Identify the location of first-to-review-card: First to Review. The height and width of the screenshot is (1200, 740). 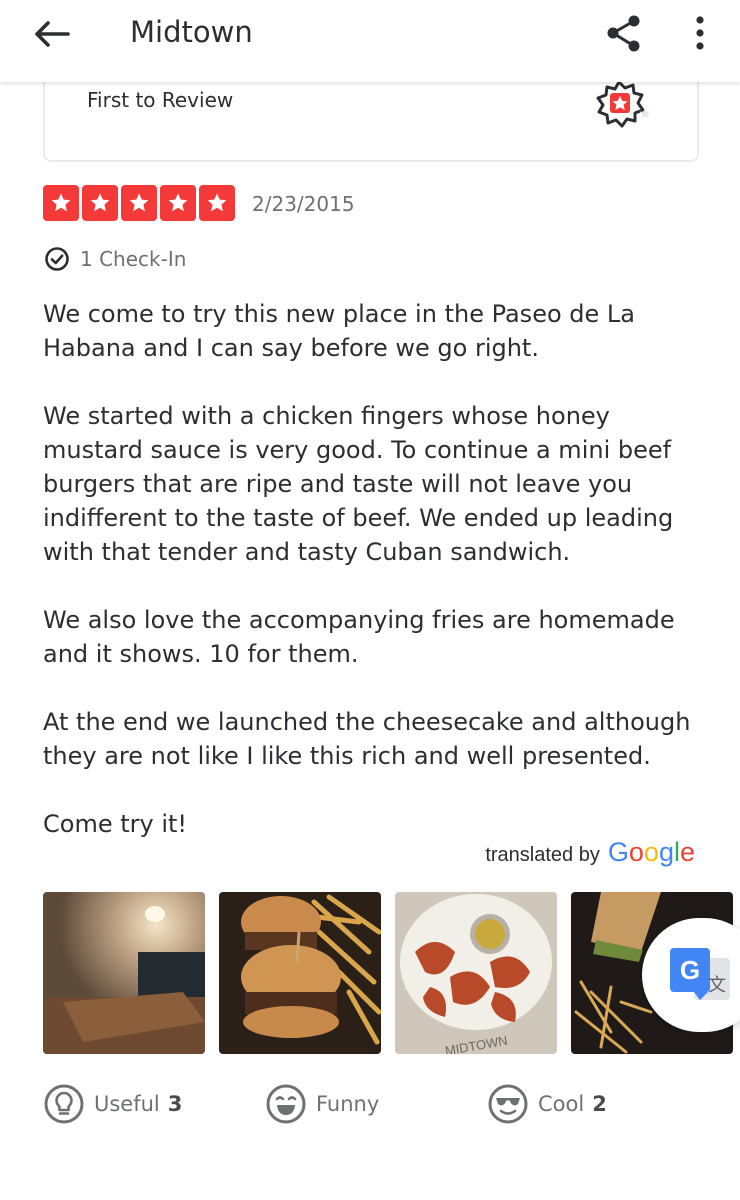
(371, 116).